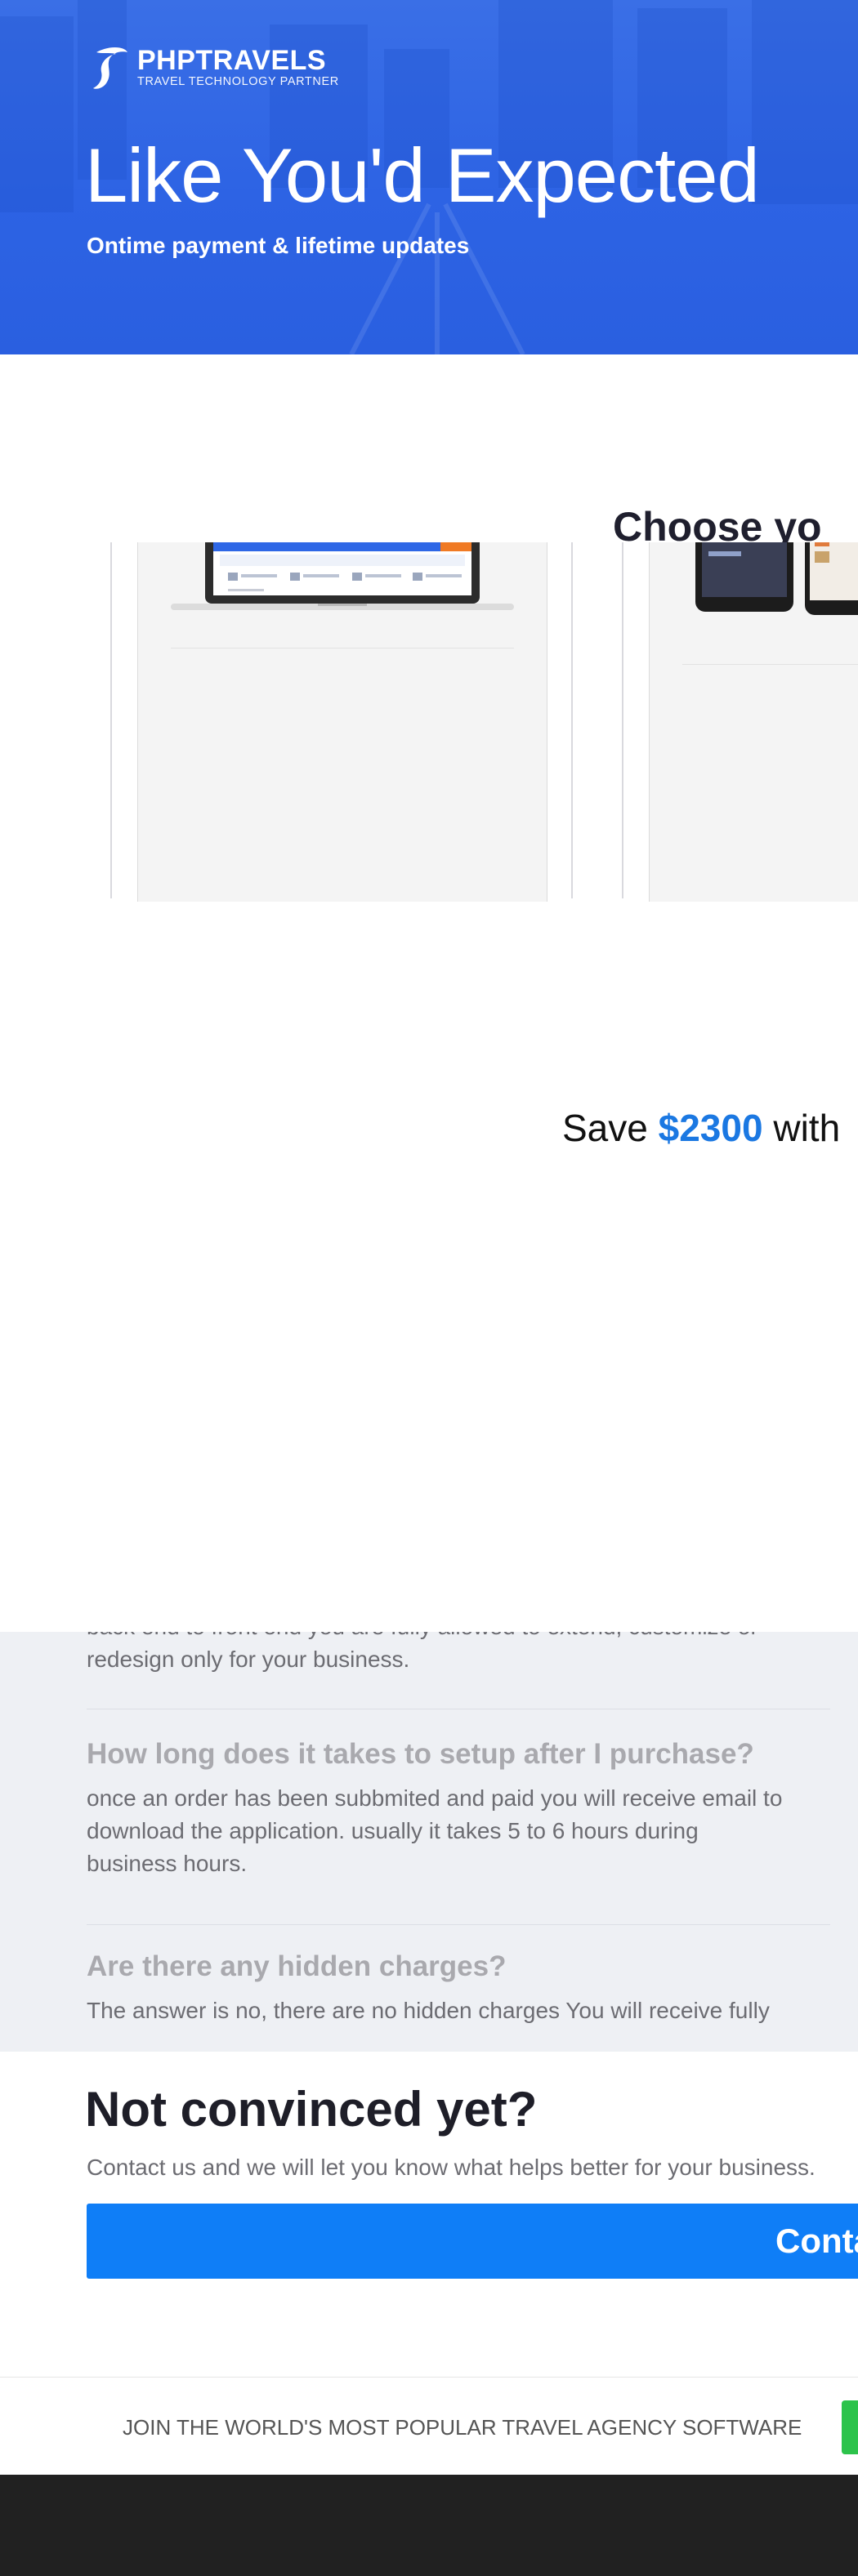  What do you see at coordinates (458, 1967) in the screenshot?
I see `faq-question: Are there any hidden charges?` at bounding box center [458, 1967].